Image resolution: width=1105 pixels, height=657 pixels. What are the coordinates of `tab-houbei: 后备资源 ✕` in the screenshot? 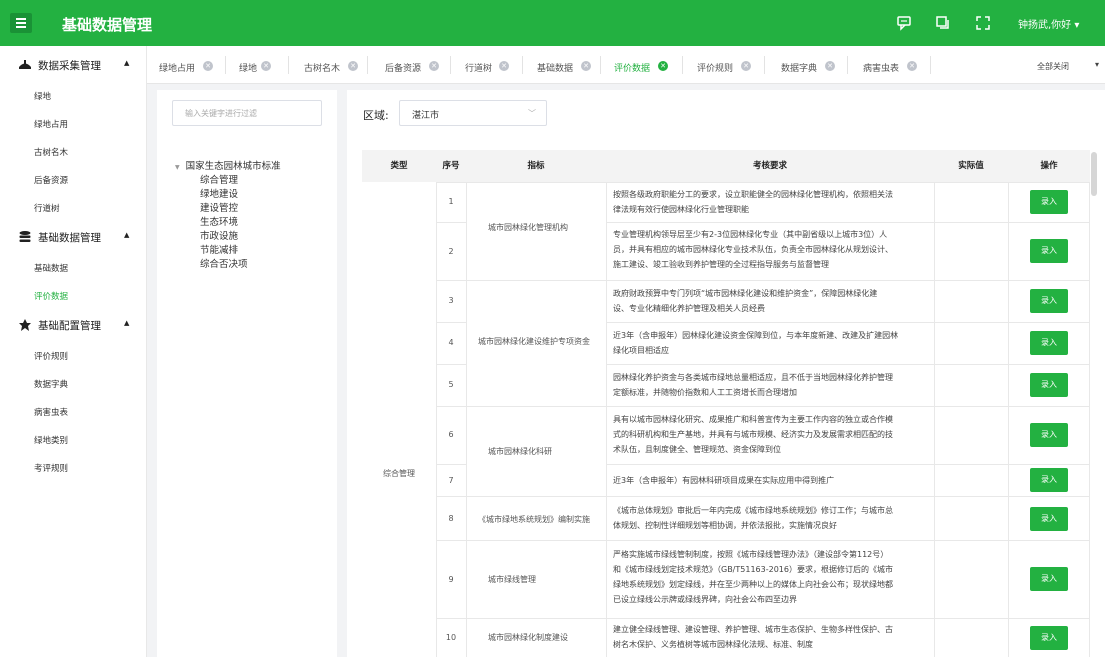 It's located at (414, 65).